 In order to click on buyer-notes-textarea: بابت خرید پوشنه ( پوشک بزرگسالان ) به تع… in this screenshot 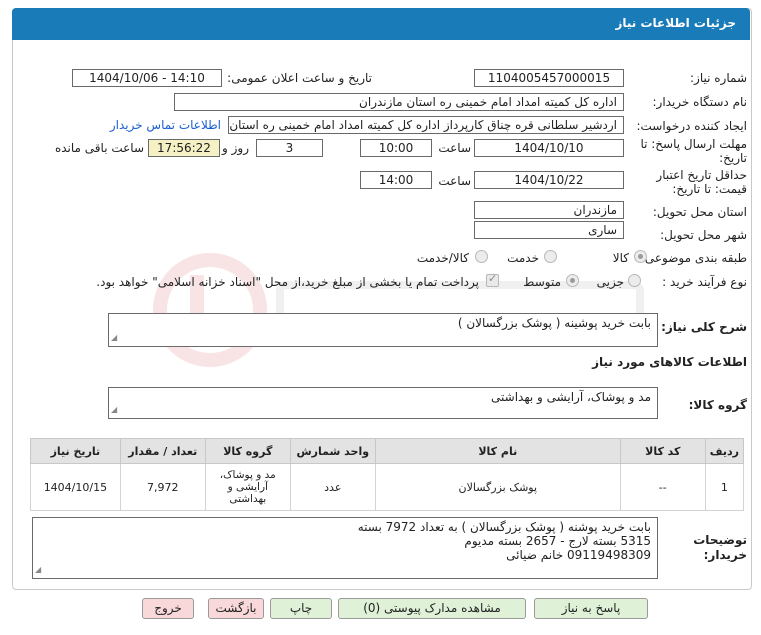, I will do `click(345, 548)`.